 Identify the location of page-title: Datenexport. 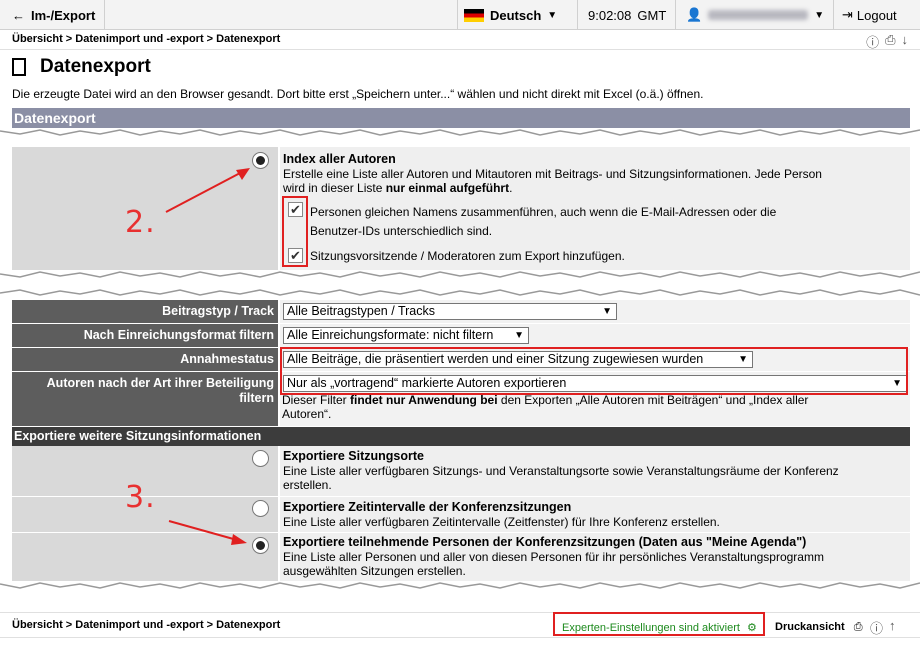
(81, 67).